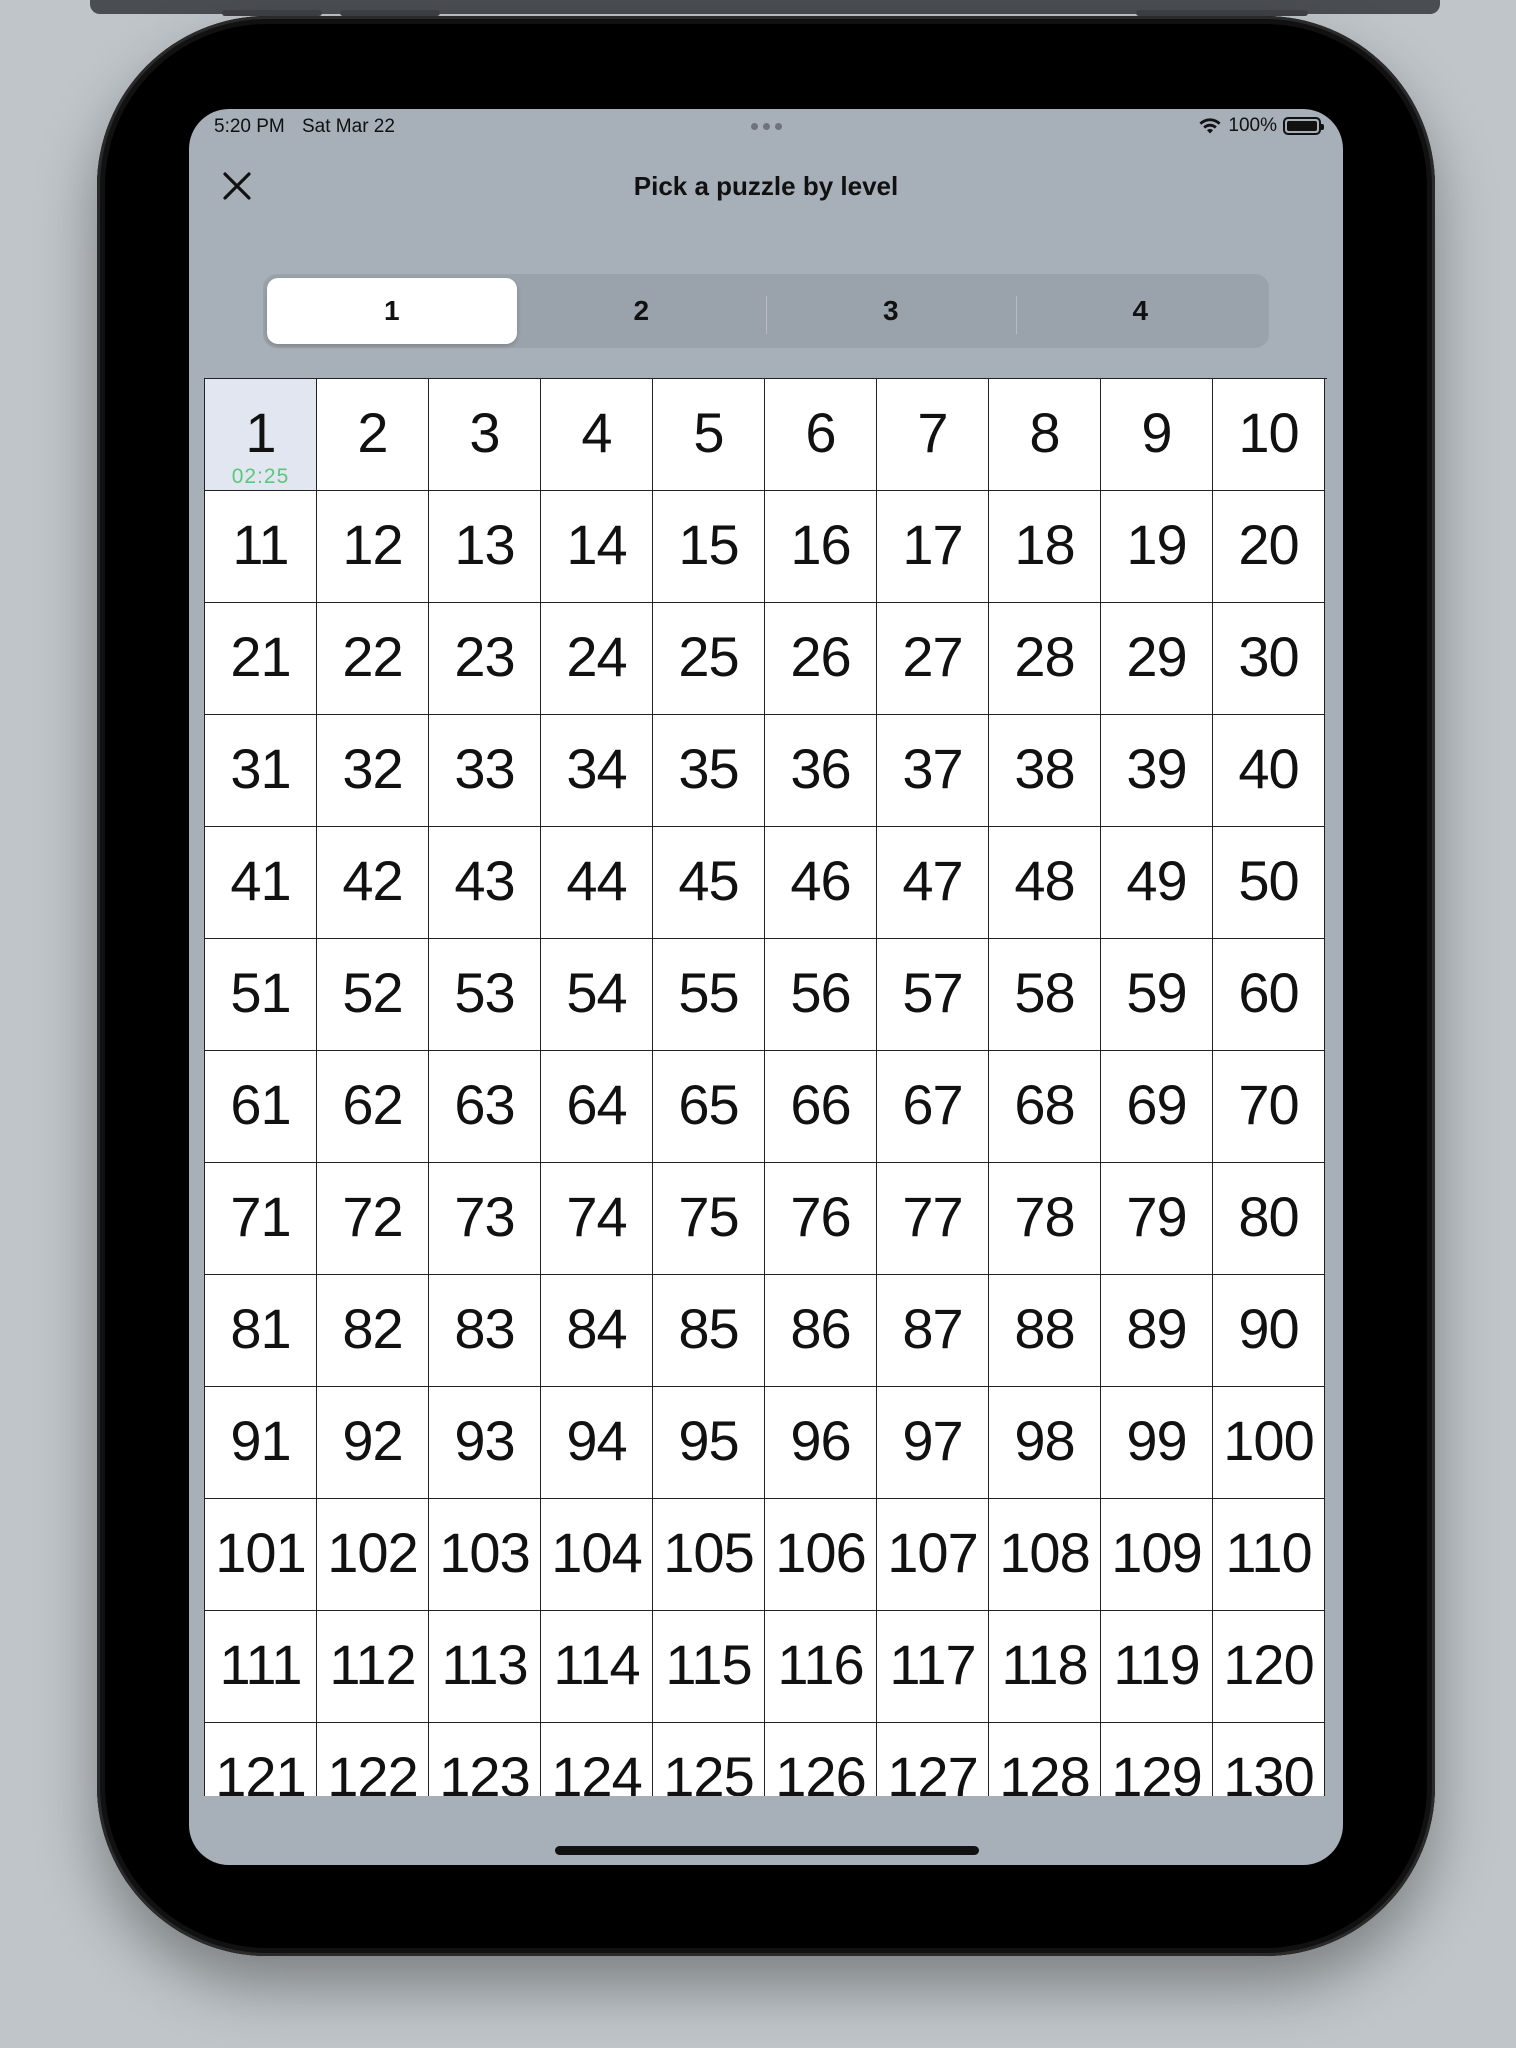 The width and height of the screenshot is (1516, 2048). What do you see at coordinates (1157, 1443) in the screenshot?
I see `puzzle-cell: 99` at bounding box center [1157, 1443].